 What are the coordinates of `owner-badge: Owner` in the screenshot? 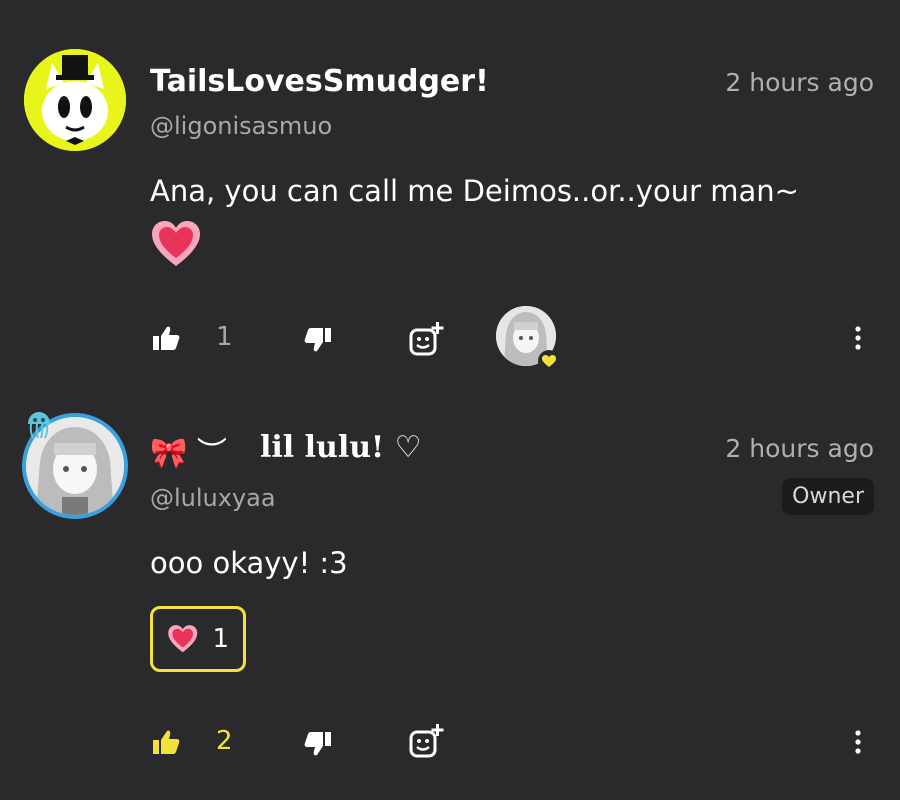 It's located at (828, 496).